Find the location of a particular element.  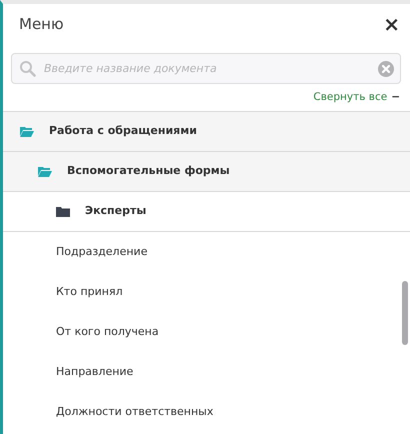

panel-title: Меню is located at coordinates (41, 24).